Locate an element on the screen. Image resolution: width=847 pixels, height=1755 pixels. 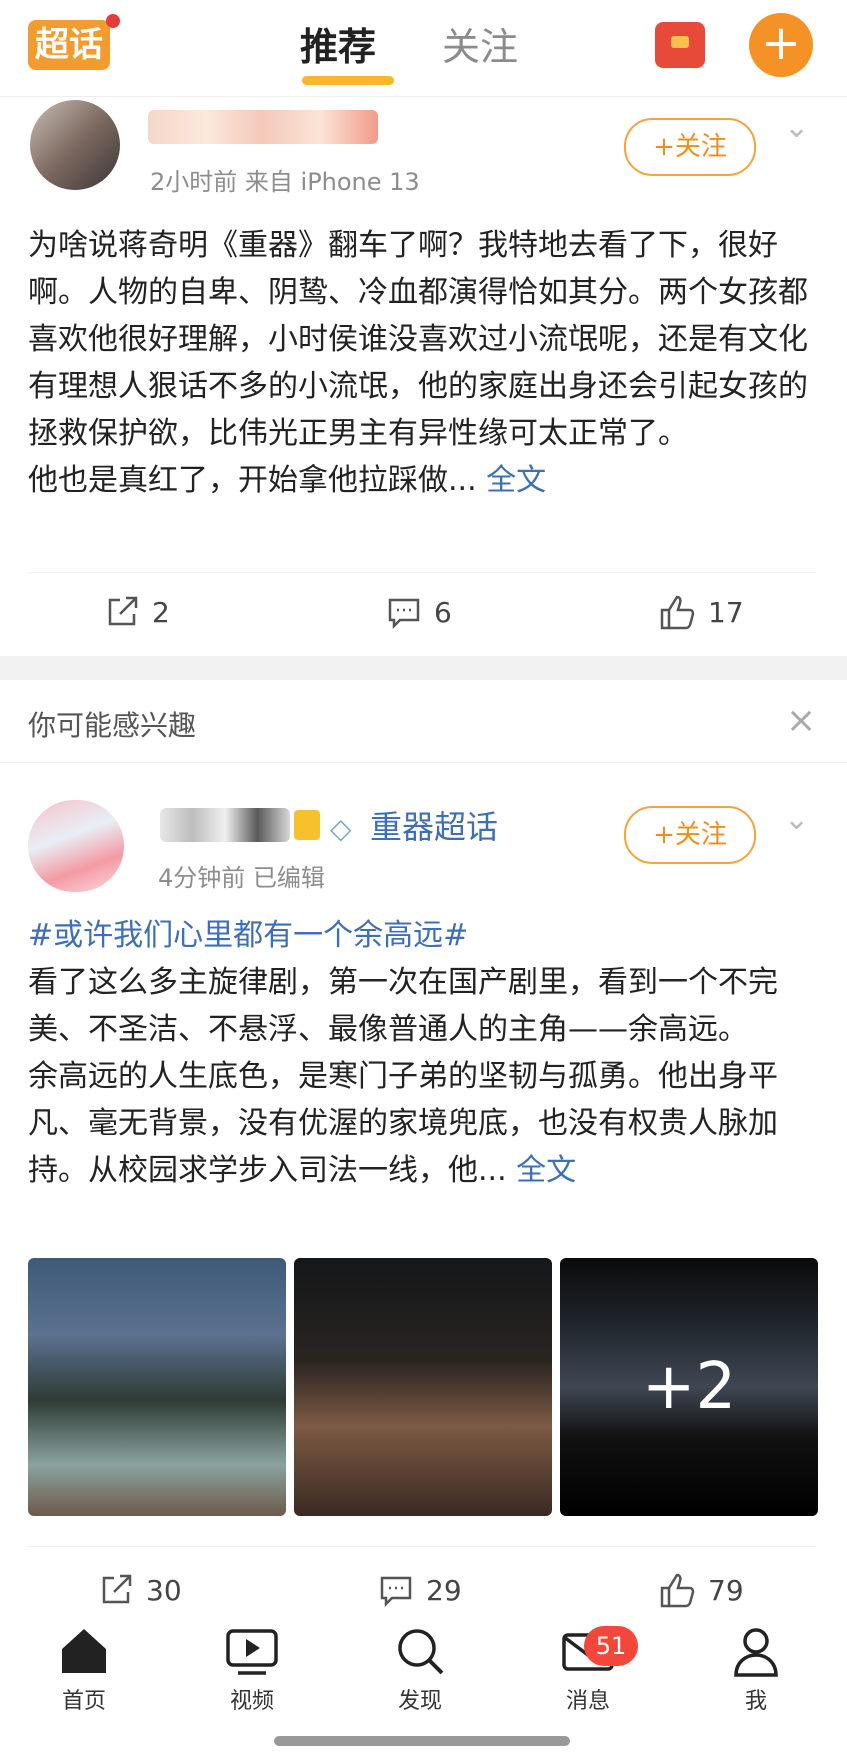
nav-discover: 发现 is located at coordinates (420, 1669).